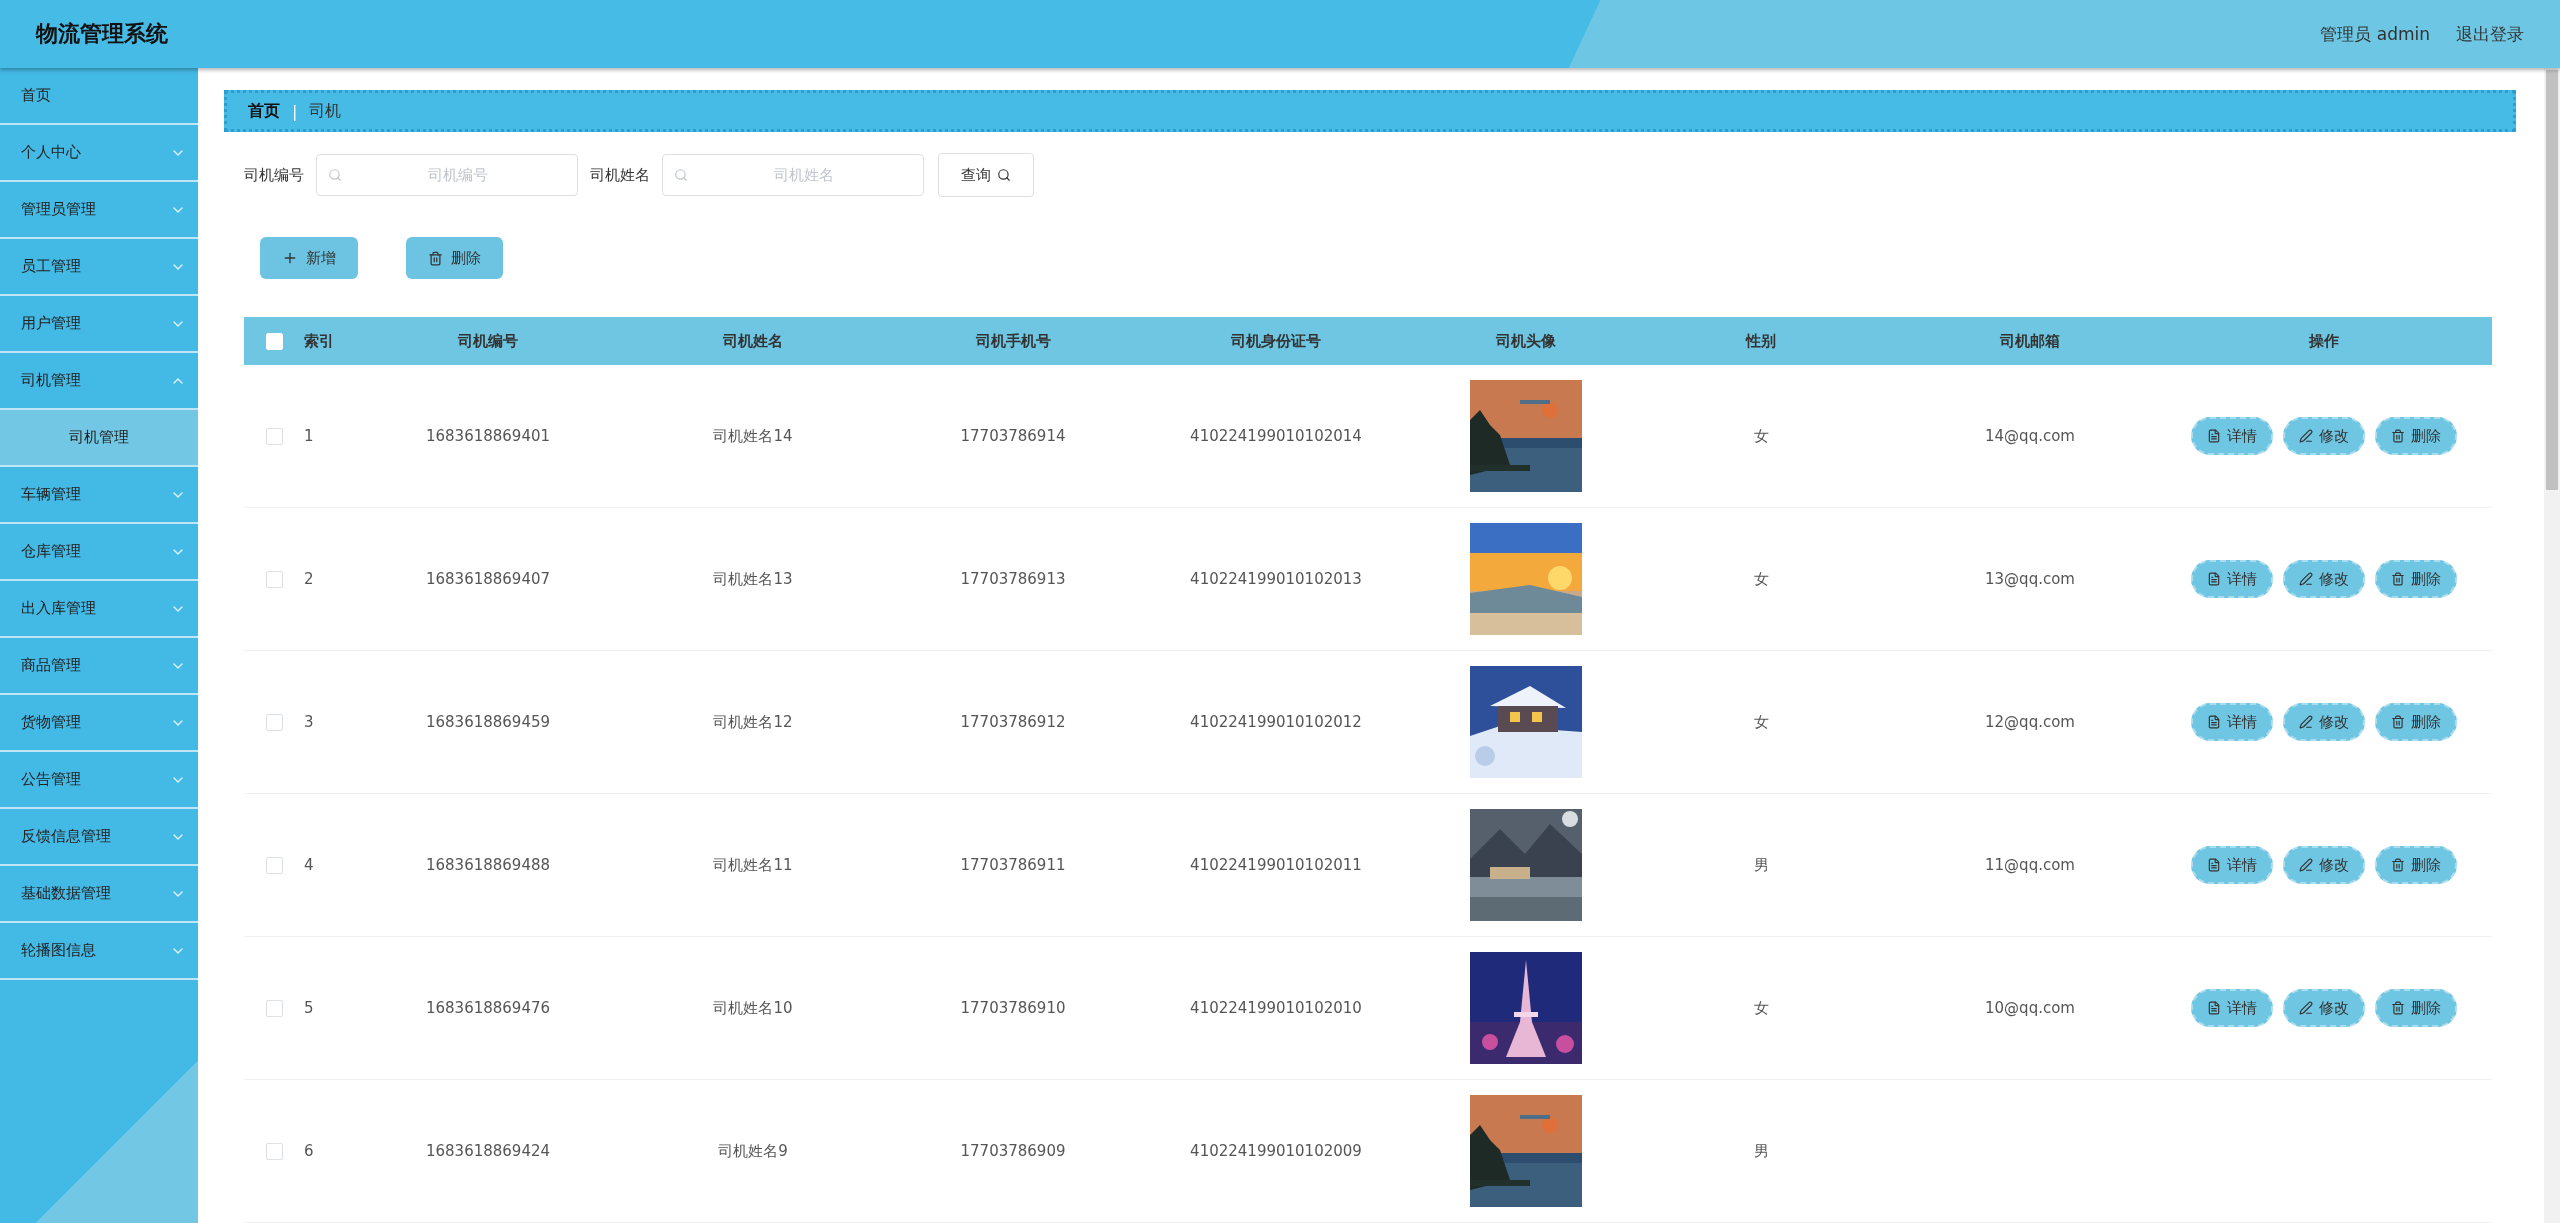 The width and height of the screenshot is (2560, 1223). Describe the element at coordinates (274, 341) in the screenshot. I see `select-all-checkbox` at that location.